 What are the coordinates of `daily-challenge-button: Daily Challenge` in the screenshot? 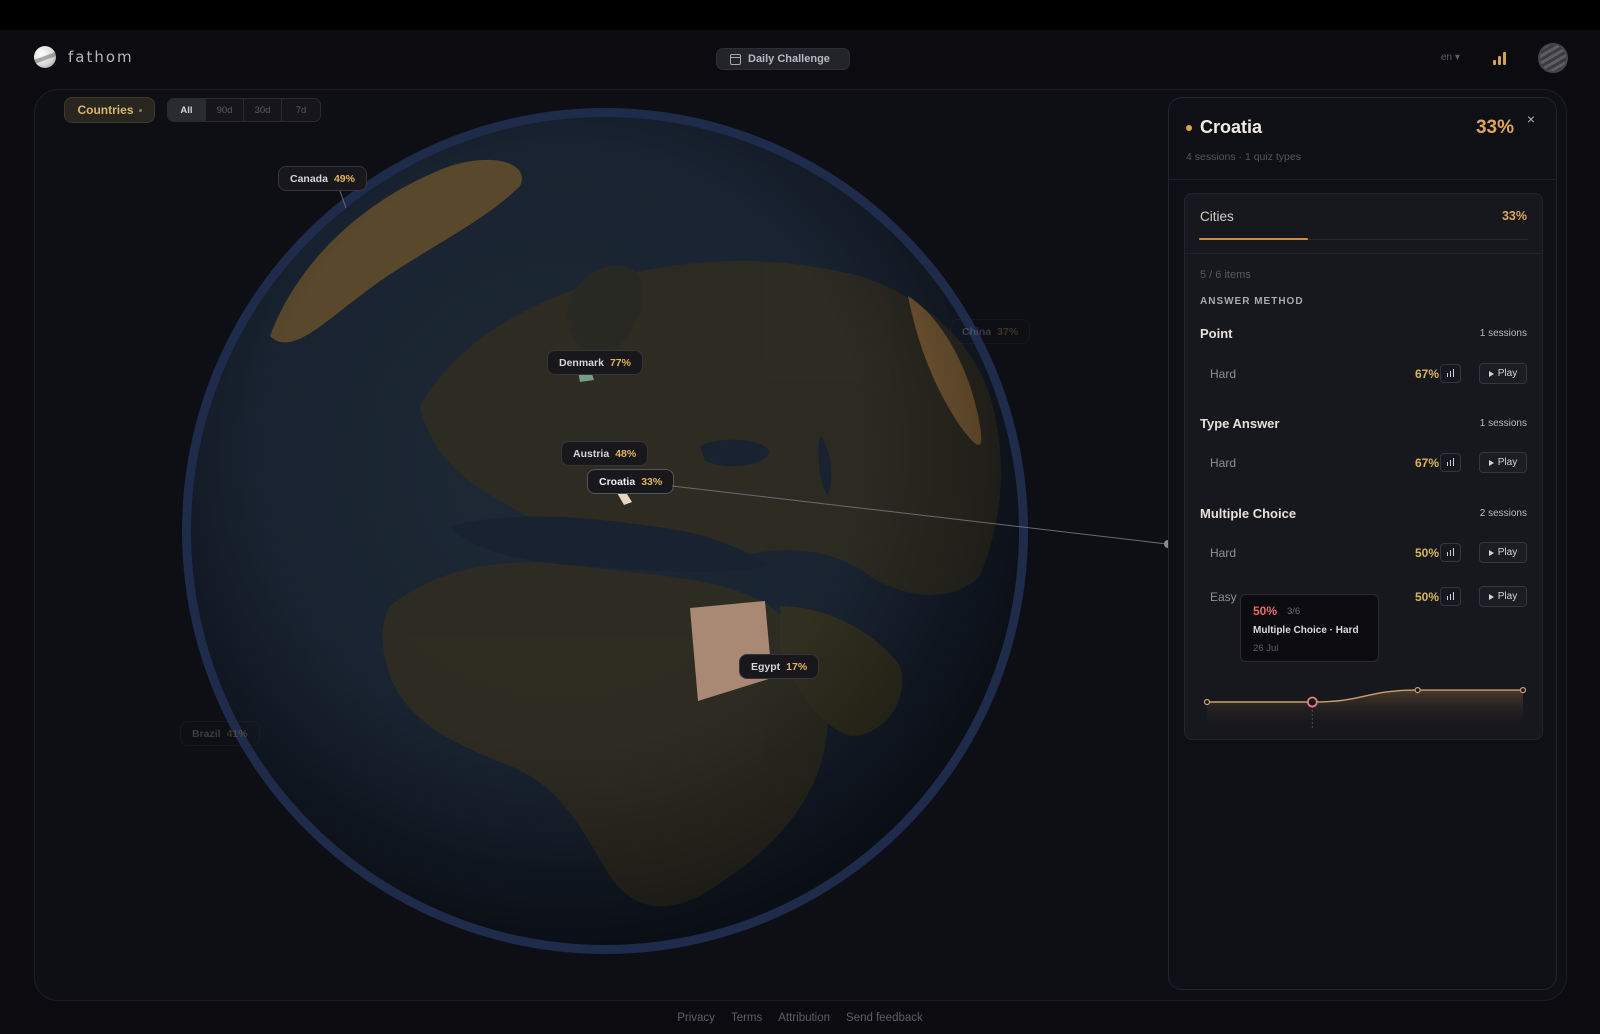 It's located at (783, 59).